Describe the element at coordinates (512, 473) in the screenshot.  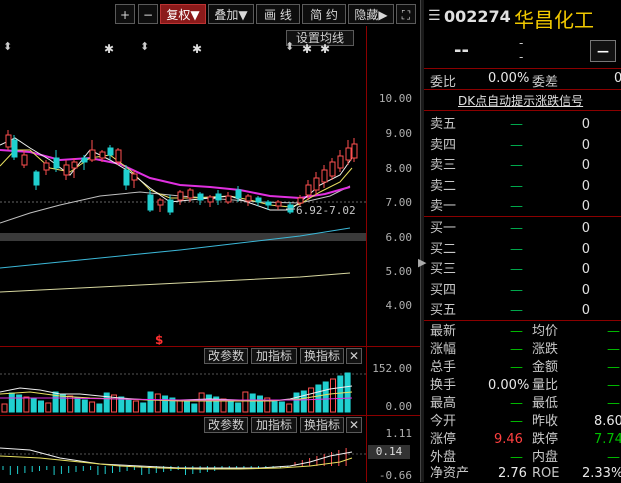
I see `nav-value: 2.76` at that location.